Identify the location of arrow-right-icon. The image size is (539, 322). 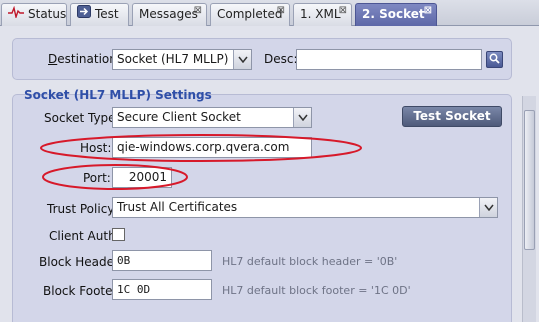
(84, 14).